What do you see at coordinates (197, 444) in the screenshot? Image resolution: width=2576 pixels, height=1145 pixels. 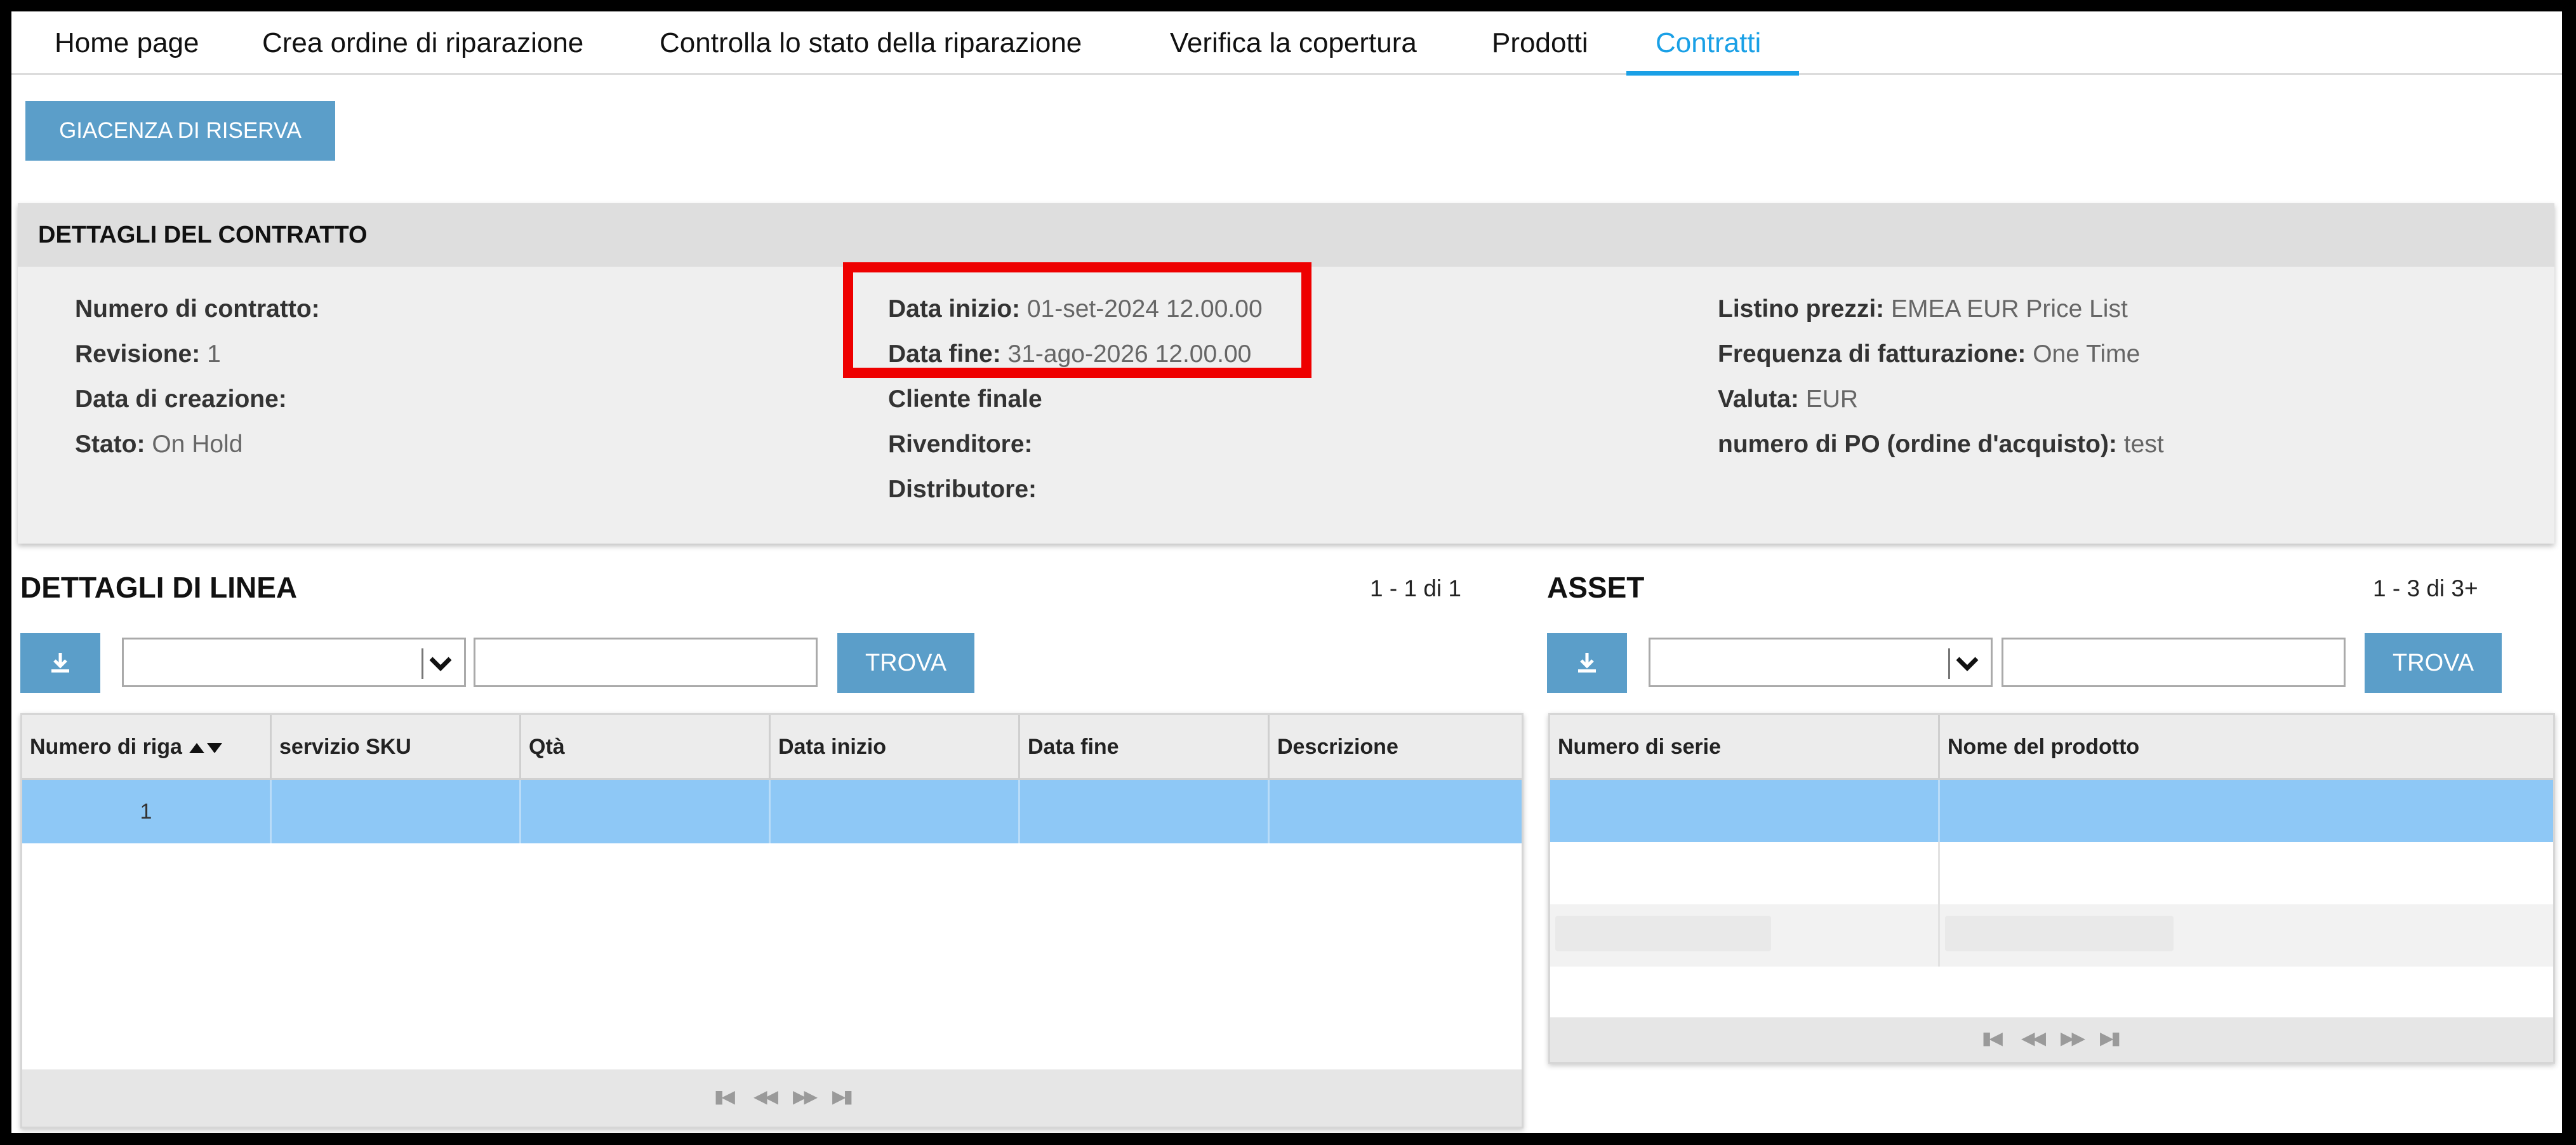 I see `status-value: On Hold` at bounding box center [197, 444].